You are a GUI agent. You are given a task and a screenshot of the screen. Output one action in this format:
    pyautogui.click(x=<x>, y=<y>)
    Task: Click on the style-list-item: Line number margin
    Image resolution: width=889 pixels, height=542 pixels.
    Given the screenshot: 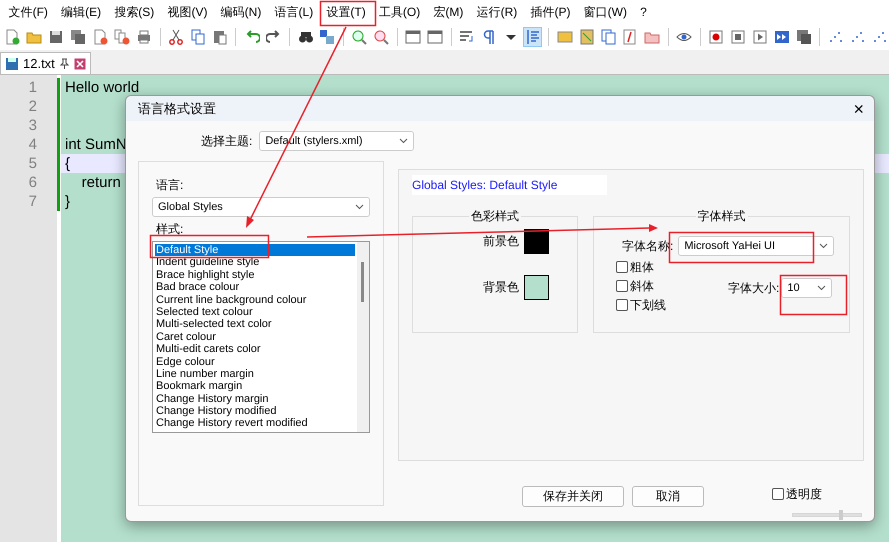 What is the action you would take?
    pyautogui.click(x=255, y=374)
    